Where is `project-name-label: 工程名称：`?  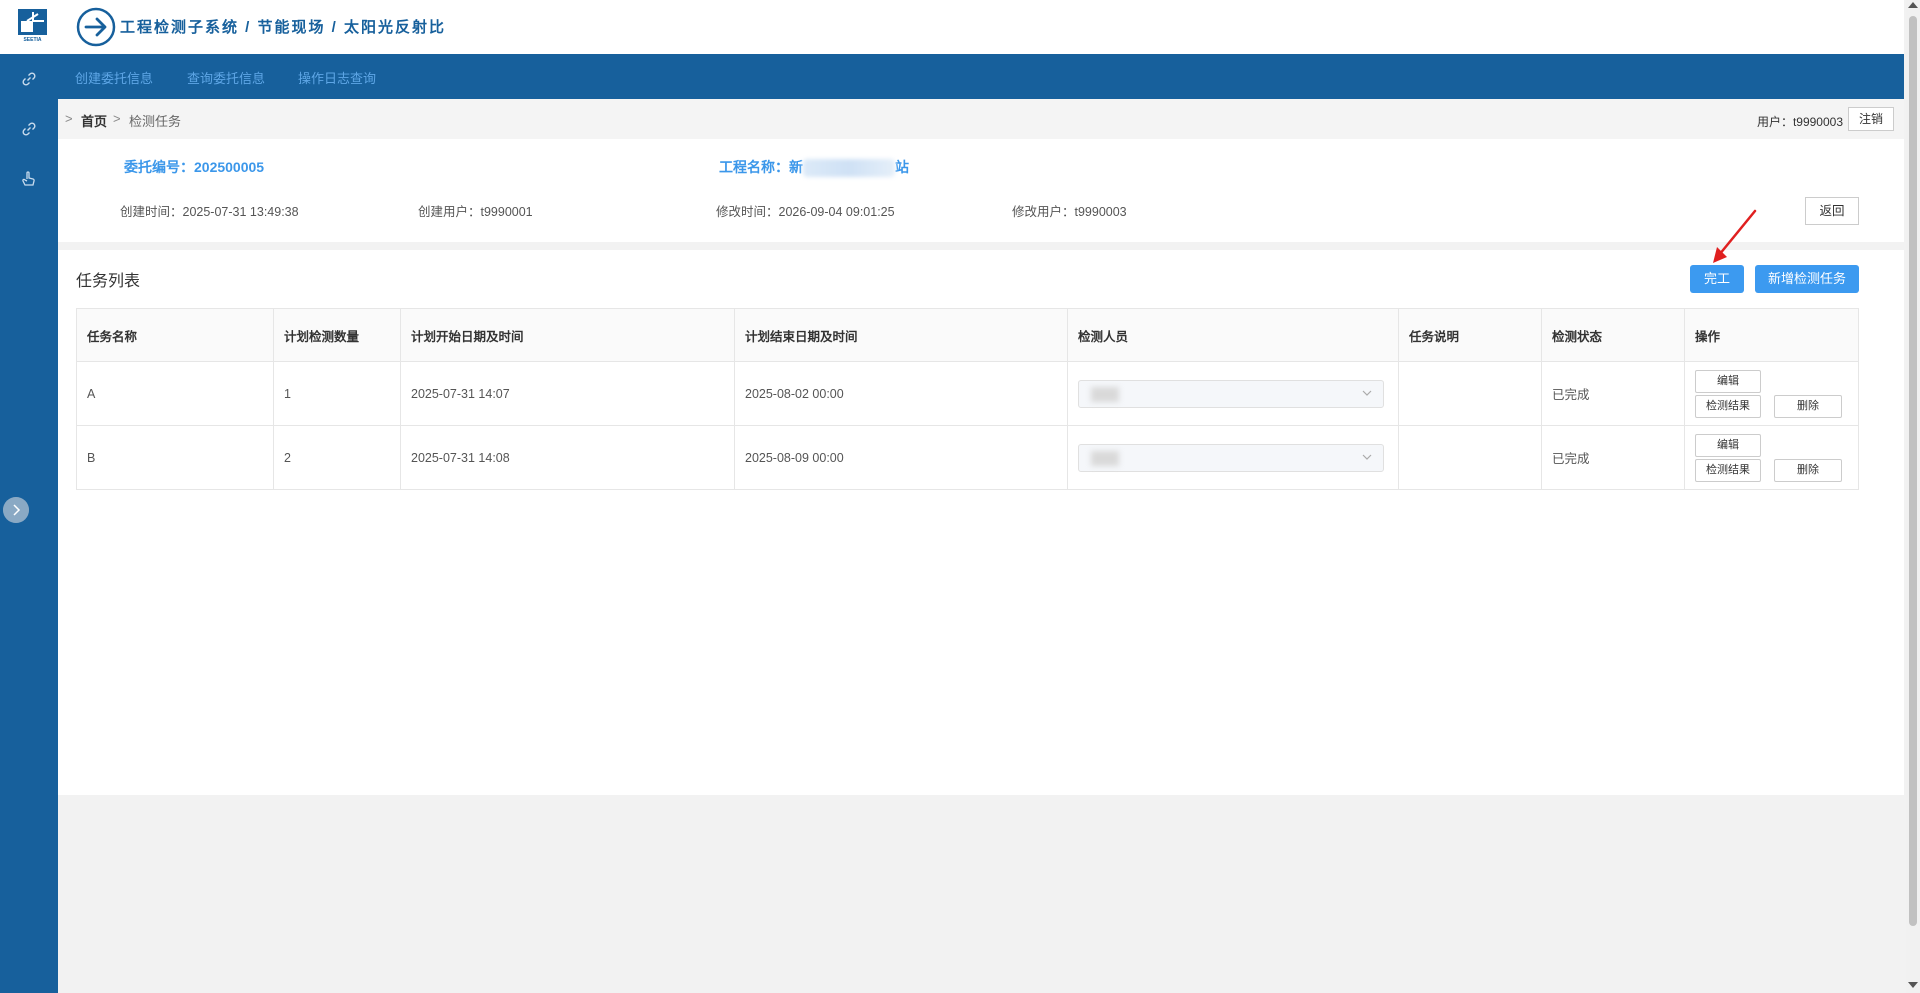 project-name-label: 工程名称： is located at coordinates (754, 167).